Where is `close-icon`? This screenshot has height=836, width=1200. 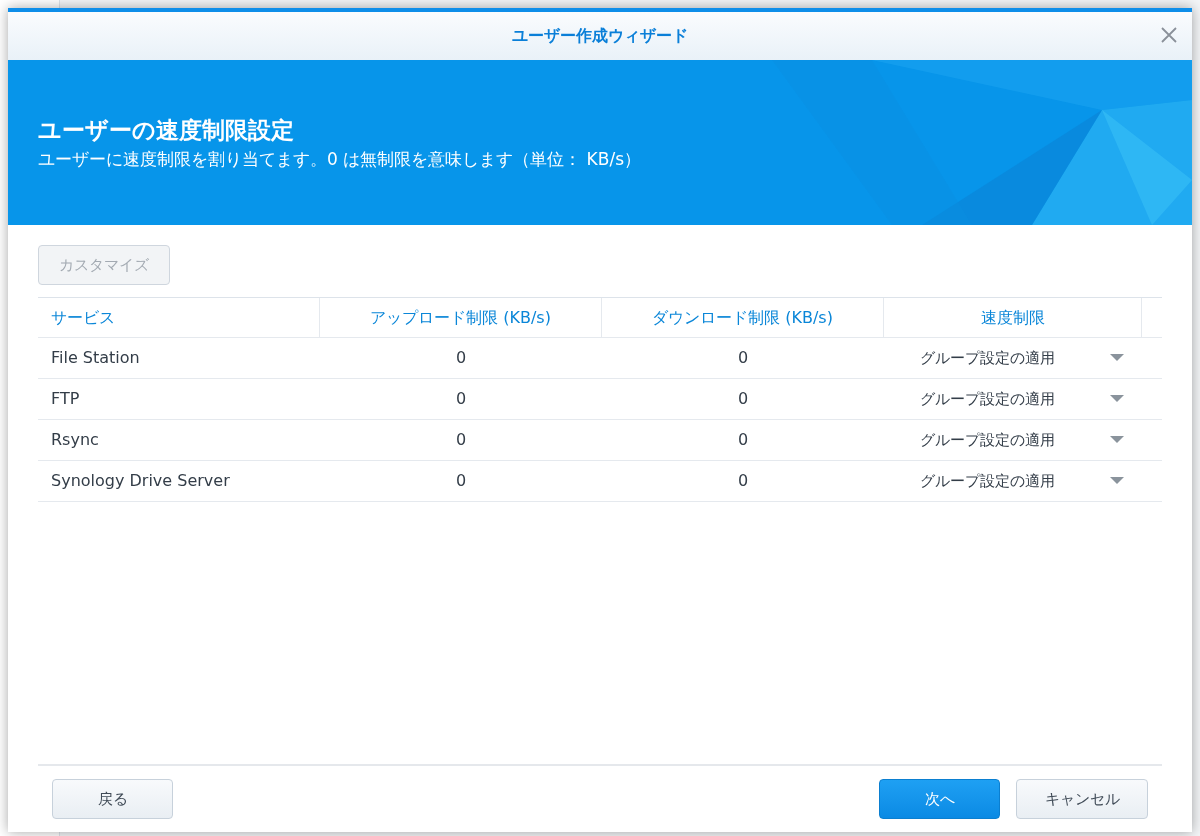
close-icon is located at coordinates (1169, 35).